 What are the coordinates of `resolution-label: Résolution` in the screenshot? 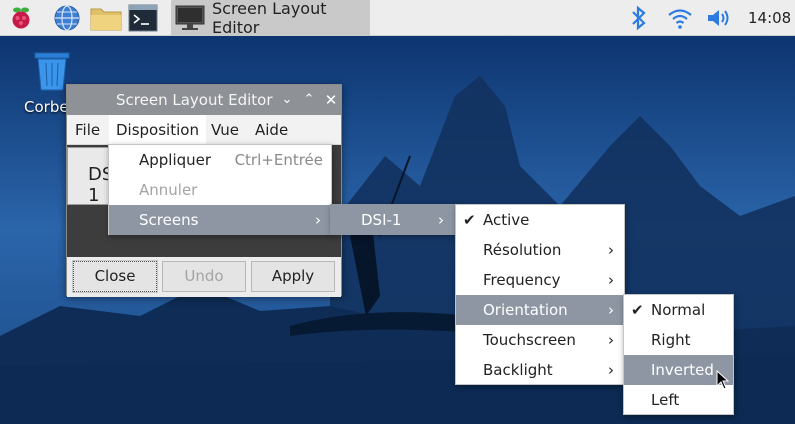 It's located at (522, 250).